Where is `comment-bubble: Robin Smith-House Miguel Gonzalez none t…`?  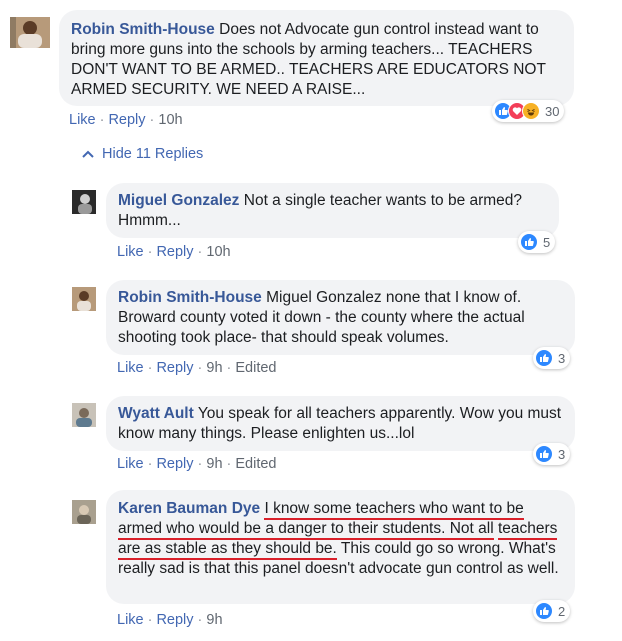
comment-bubble: Robin Smith-House Miguel Gonzalez none t… is located at coordinates (340, 317).